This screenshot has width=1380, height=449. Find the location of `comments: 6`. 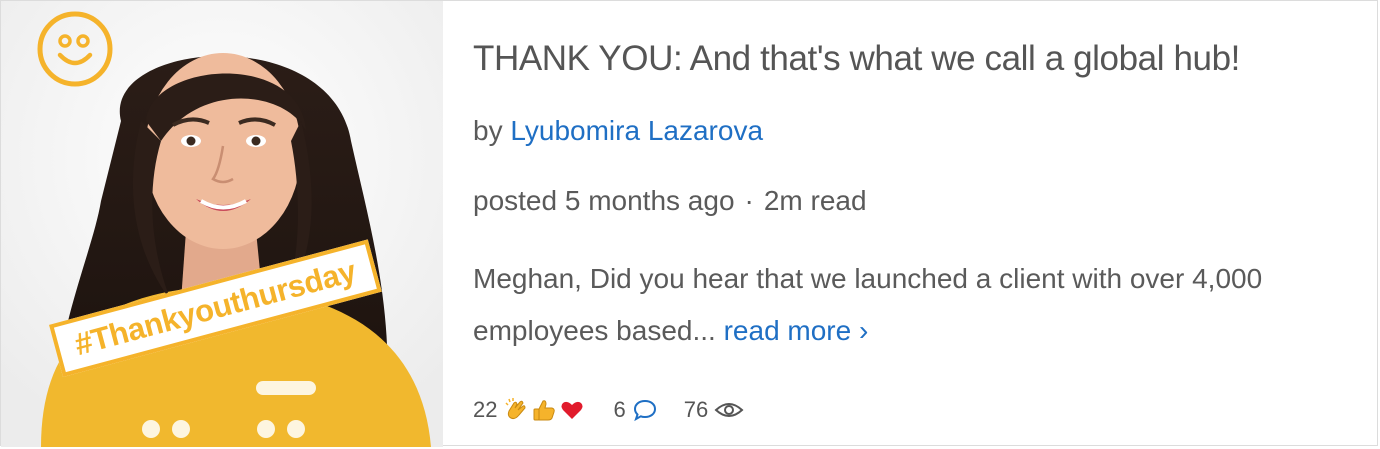

comments: 6 is located at coordinates (635, 410).